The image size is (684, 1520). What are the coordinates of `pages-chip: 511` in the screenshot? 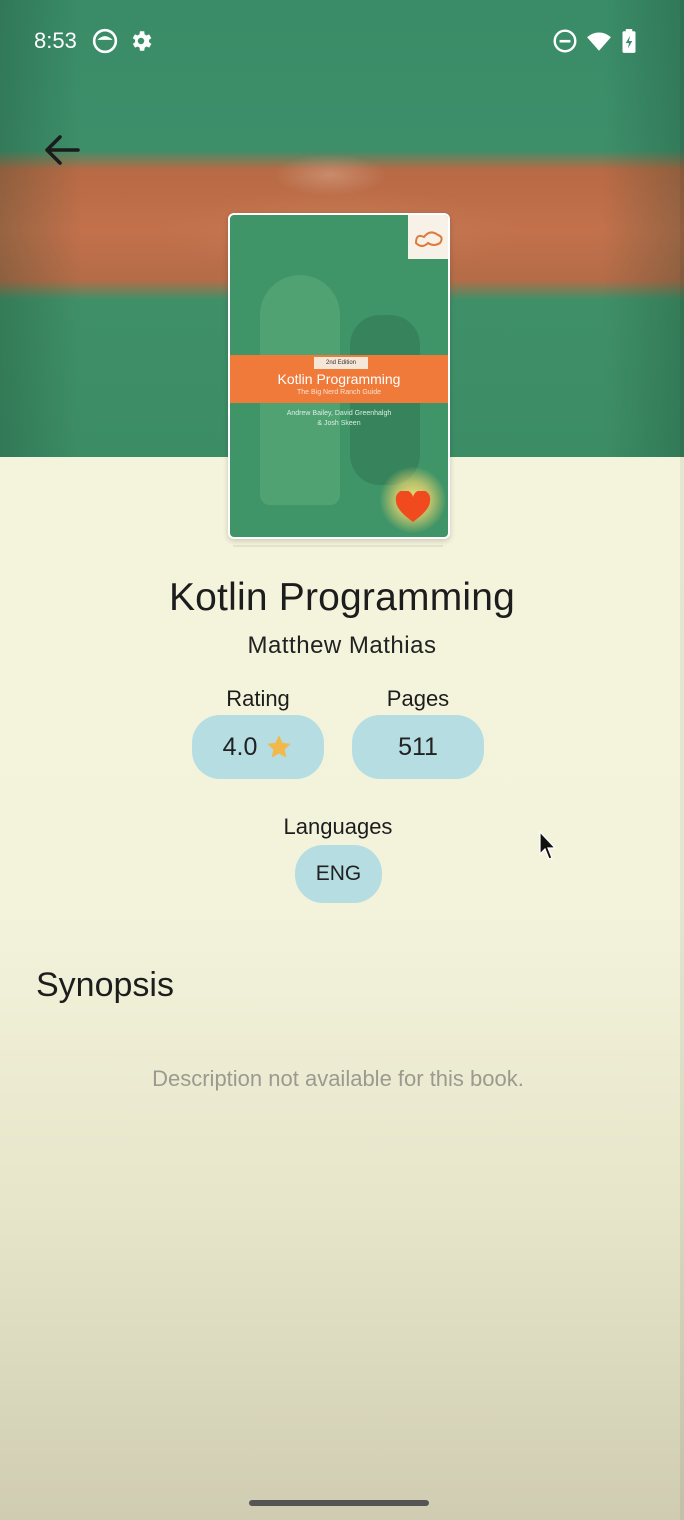 It's located at (418, 747).